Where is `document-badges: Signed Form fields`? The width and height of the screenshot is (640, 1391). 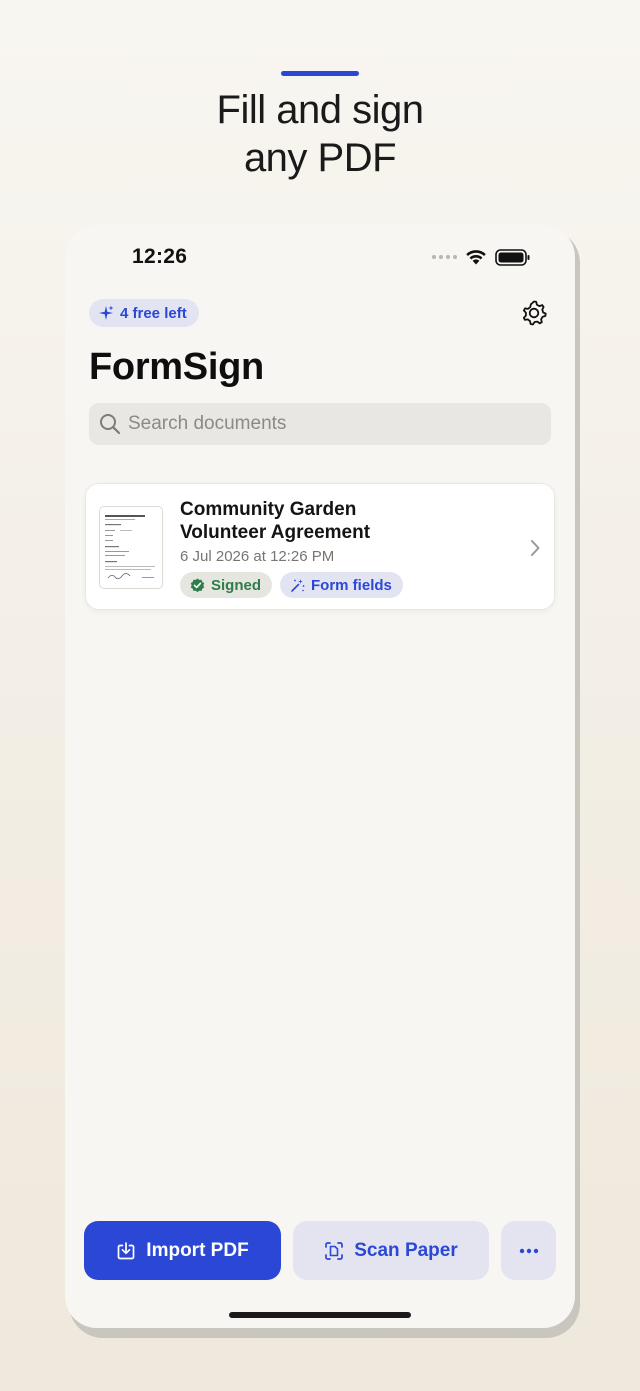 document-badges: Signed Form fields is located at coordinates (291, 585).